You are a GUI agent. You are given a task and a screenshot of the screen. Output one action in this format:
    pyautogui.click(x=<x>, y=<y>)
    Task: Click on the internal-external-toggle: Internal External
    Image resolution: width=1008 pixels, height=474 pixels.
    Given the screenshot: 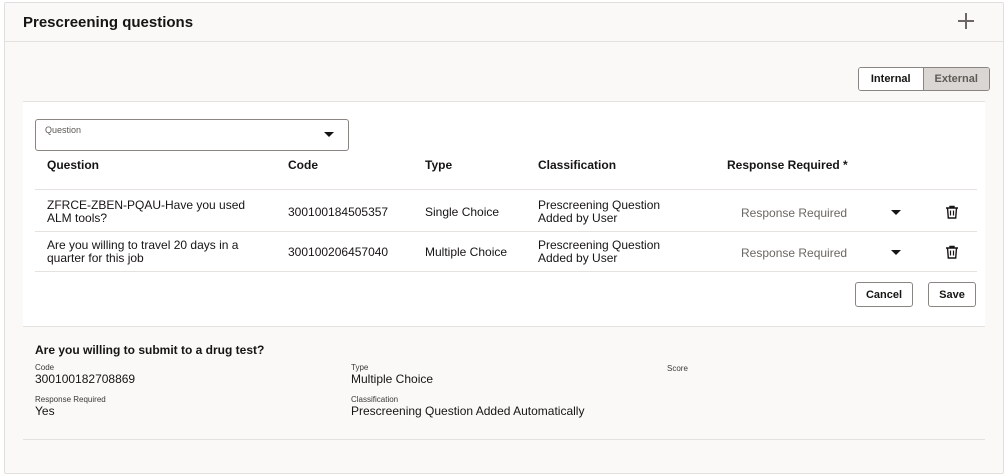 What is the action you would take?
    pyautogui.click(x=924, y=79)
    